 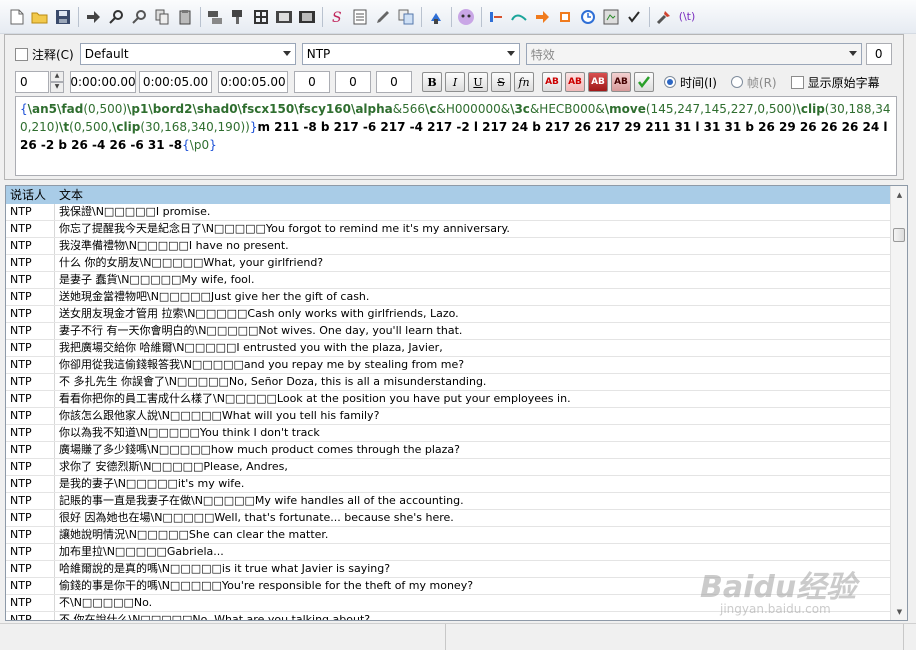 I want to click on editor-segment: \fad, so click(x=70, y=109).